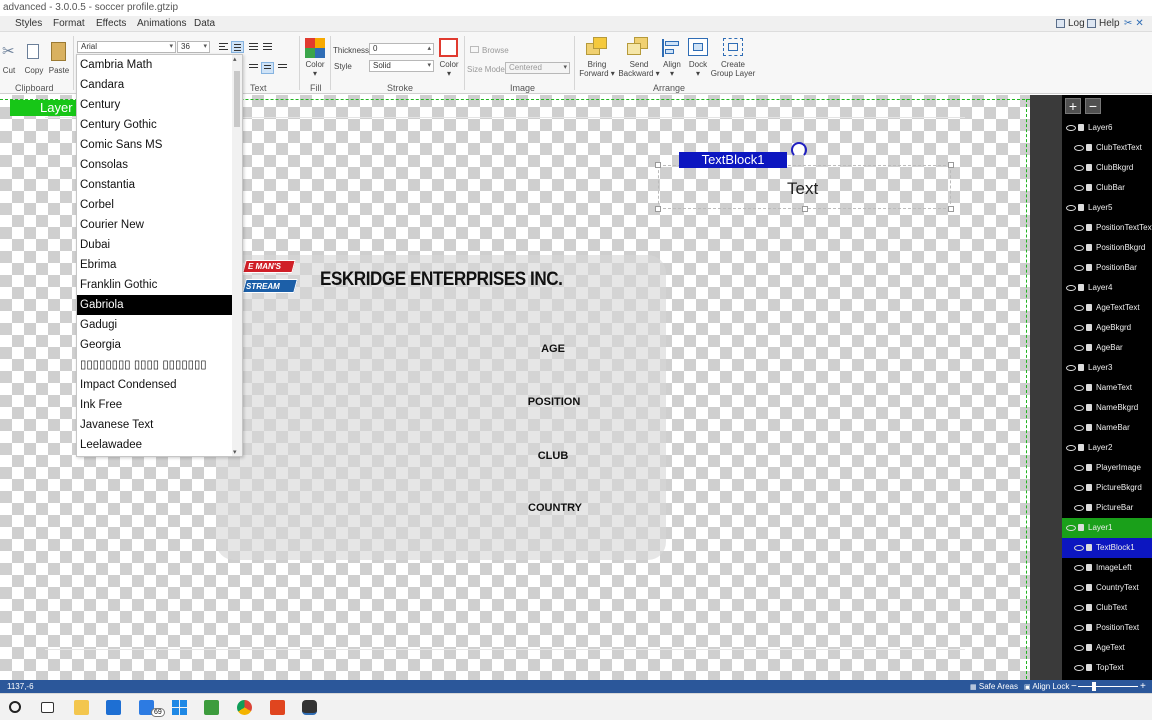  What do you see at coordinates (235, 452) in the screenshot?
I see `scroll-down-icon: ▾` at bounding box center [235, 452].